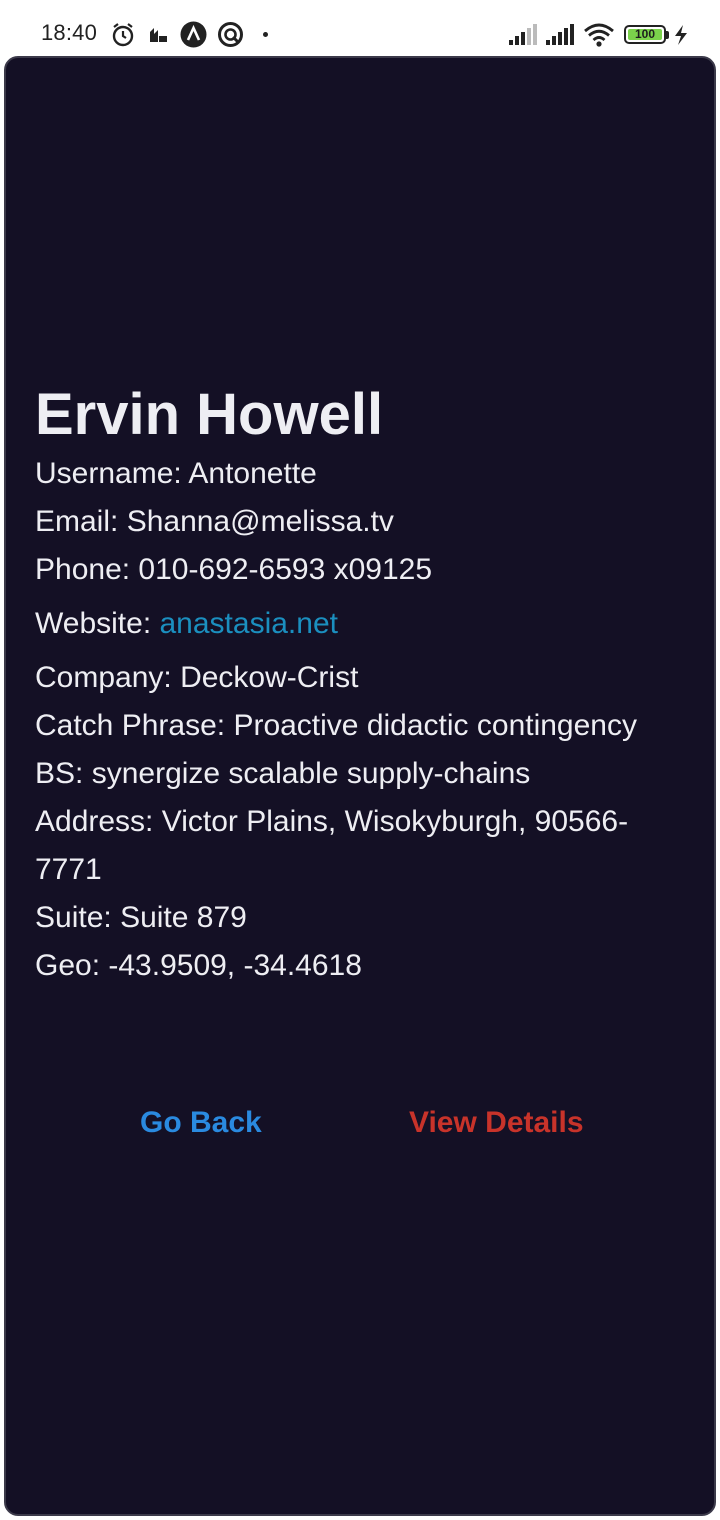  Describe the element at coordinates (249, 623) in the screenshot. I see `website-link: anastasia.net` at that location.